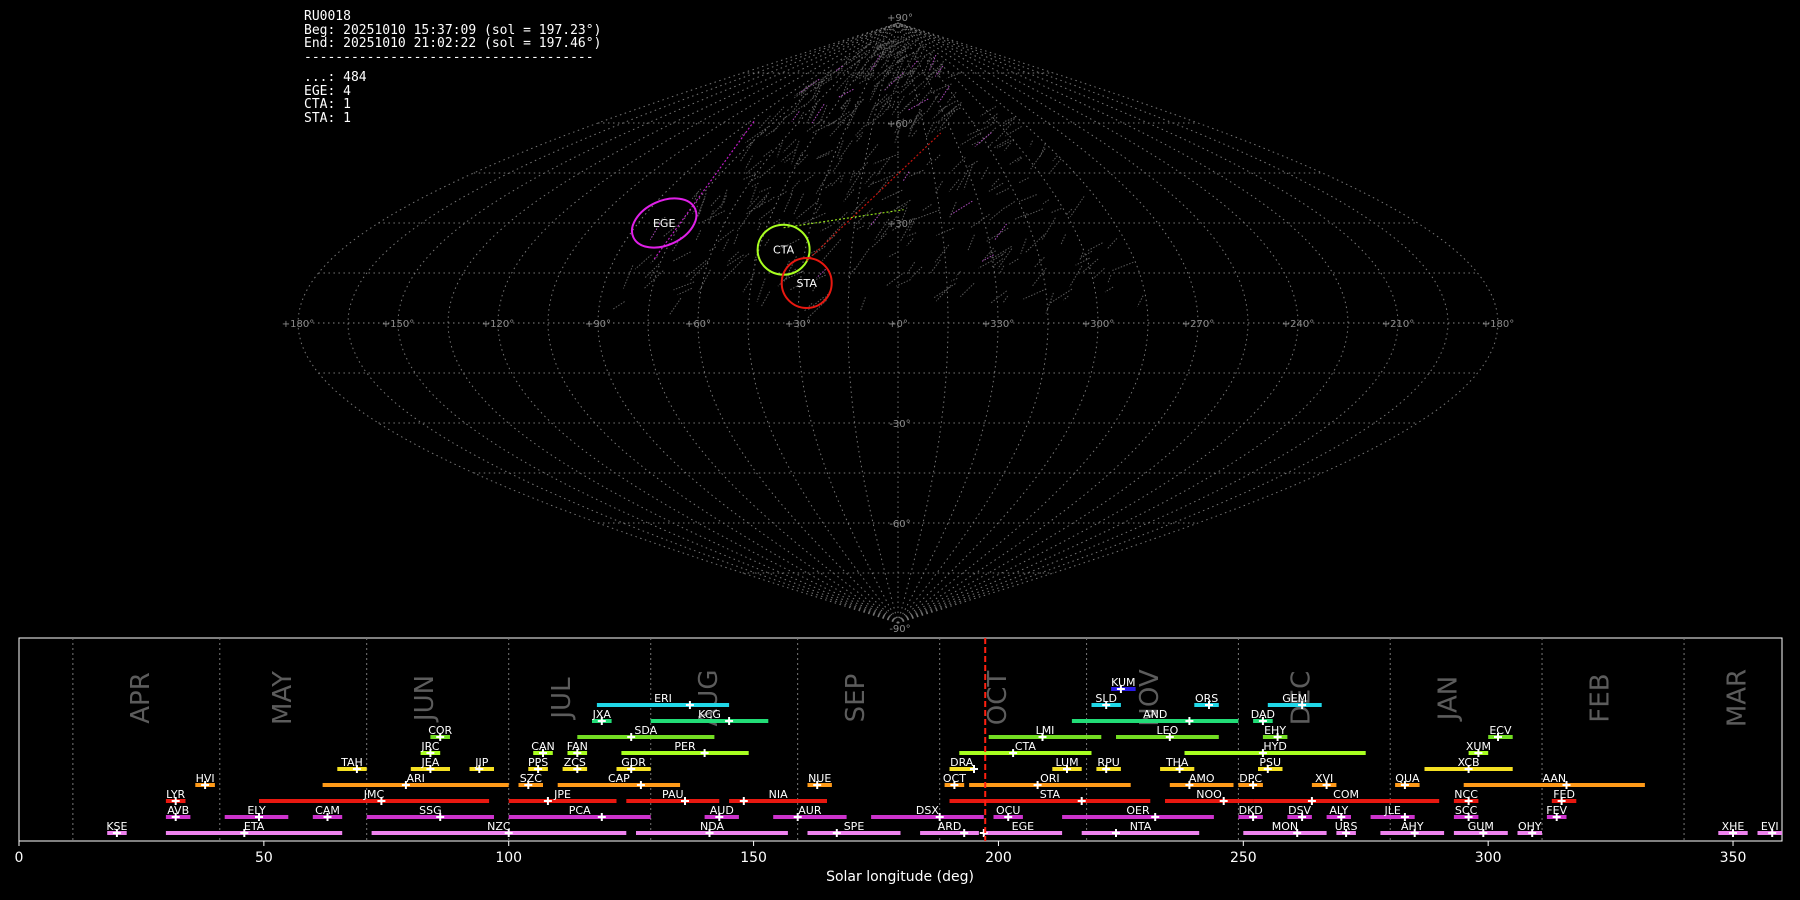  What do you see at coordinates (1481, 826) in the screenshot?
I see `shower-code-label: GUM` at bounding box center [1481, 826].